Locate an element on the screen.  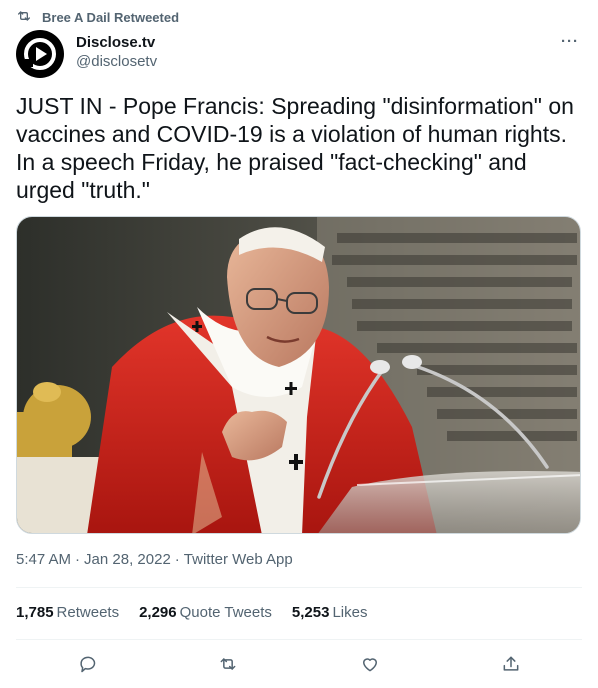
like-button is located at coordinates (370, 664).